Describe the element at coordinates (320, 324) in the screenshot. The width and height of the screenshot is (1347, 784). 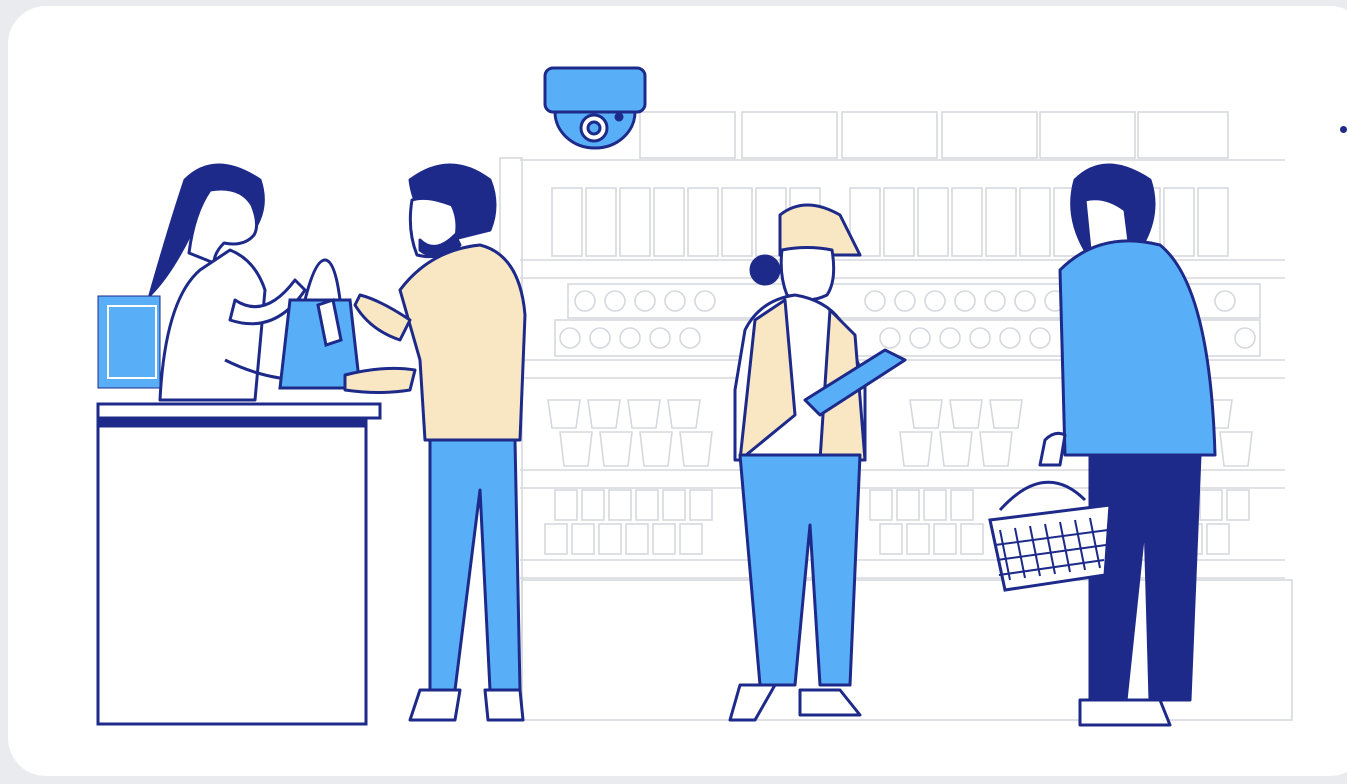
I see `shopping-bag-icon` at that location.